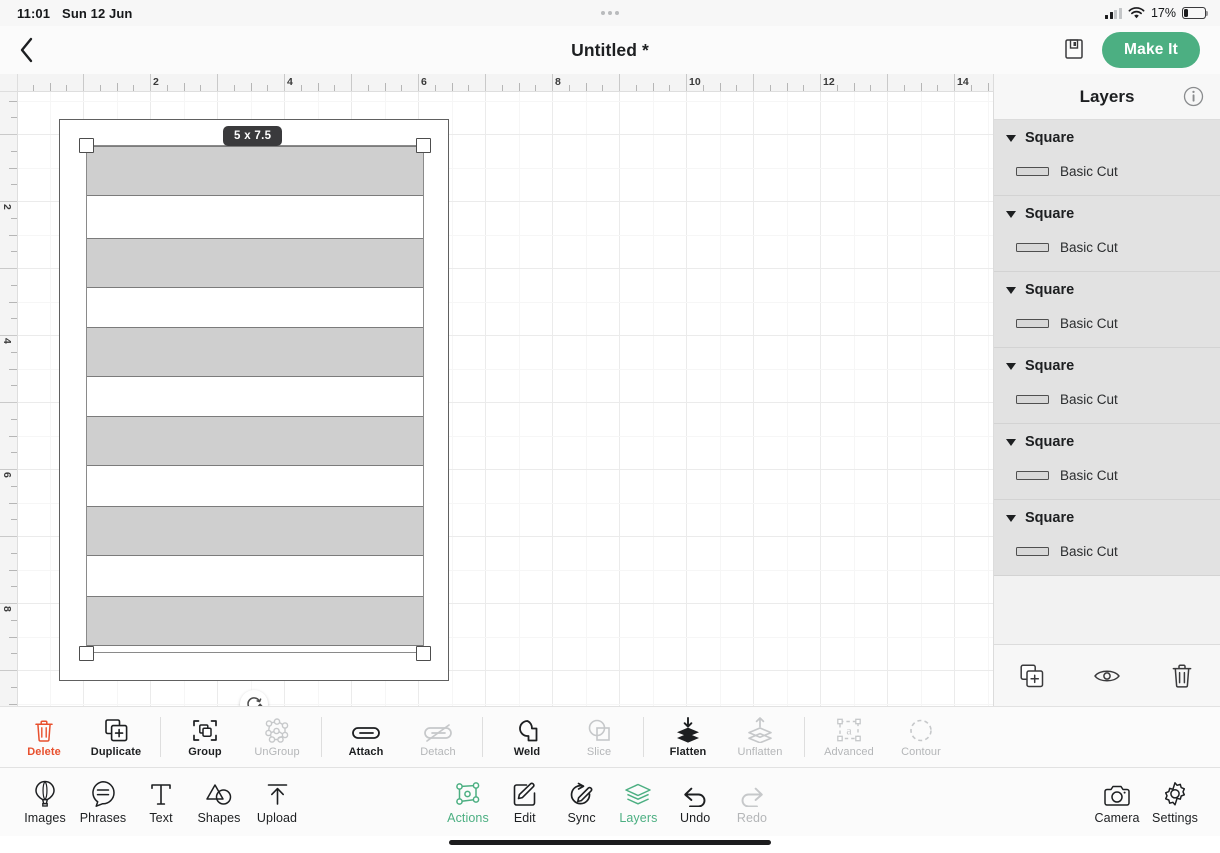 This screenshot has width=1220, height=853. I want to click on toolbar-group-button: Group, so click(205, 737).